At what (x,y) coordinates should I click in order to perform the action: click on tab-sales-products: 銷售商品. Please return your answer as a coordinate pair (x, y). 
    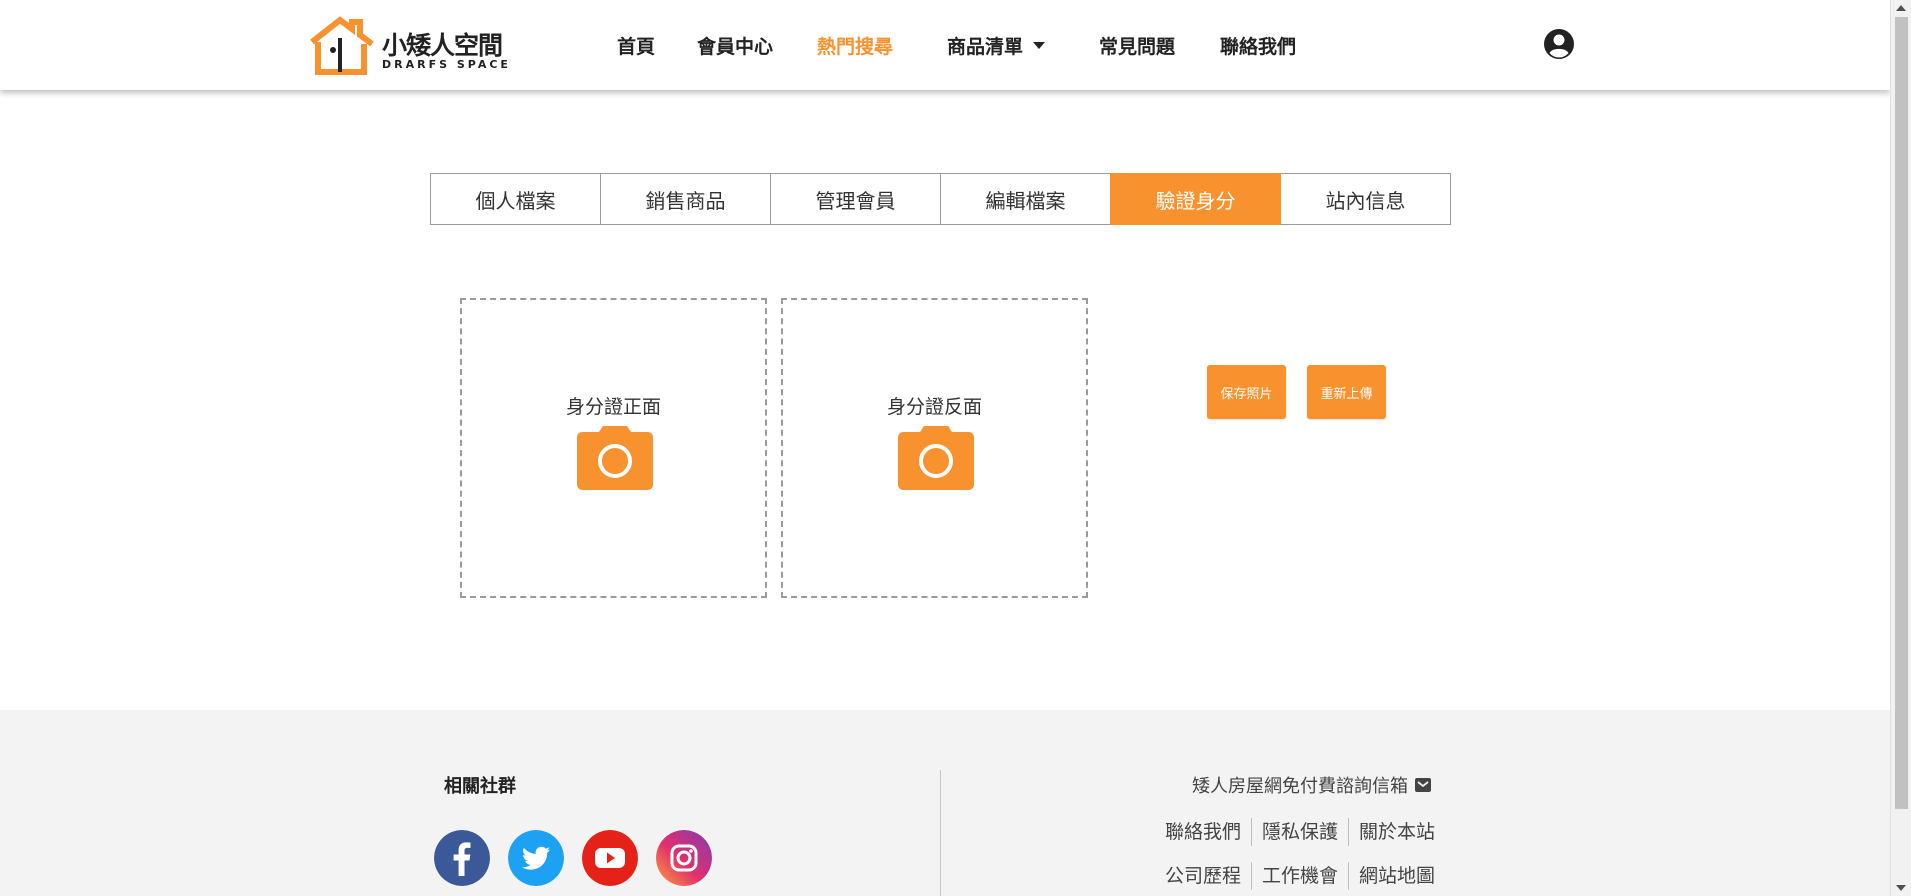
    Looking at the image, I should click on (685, 199).